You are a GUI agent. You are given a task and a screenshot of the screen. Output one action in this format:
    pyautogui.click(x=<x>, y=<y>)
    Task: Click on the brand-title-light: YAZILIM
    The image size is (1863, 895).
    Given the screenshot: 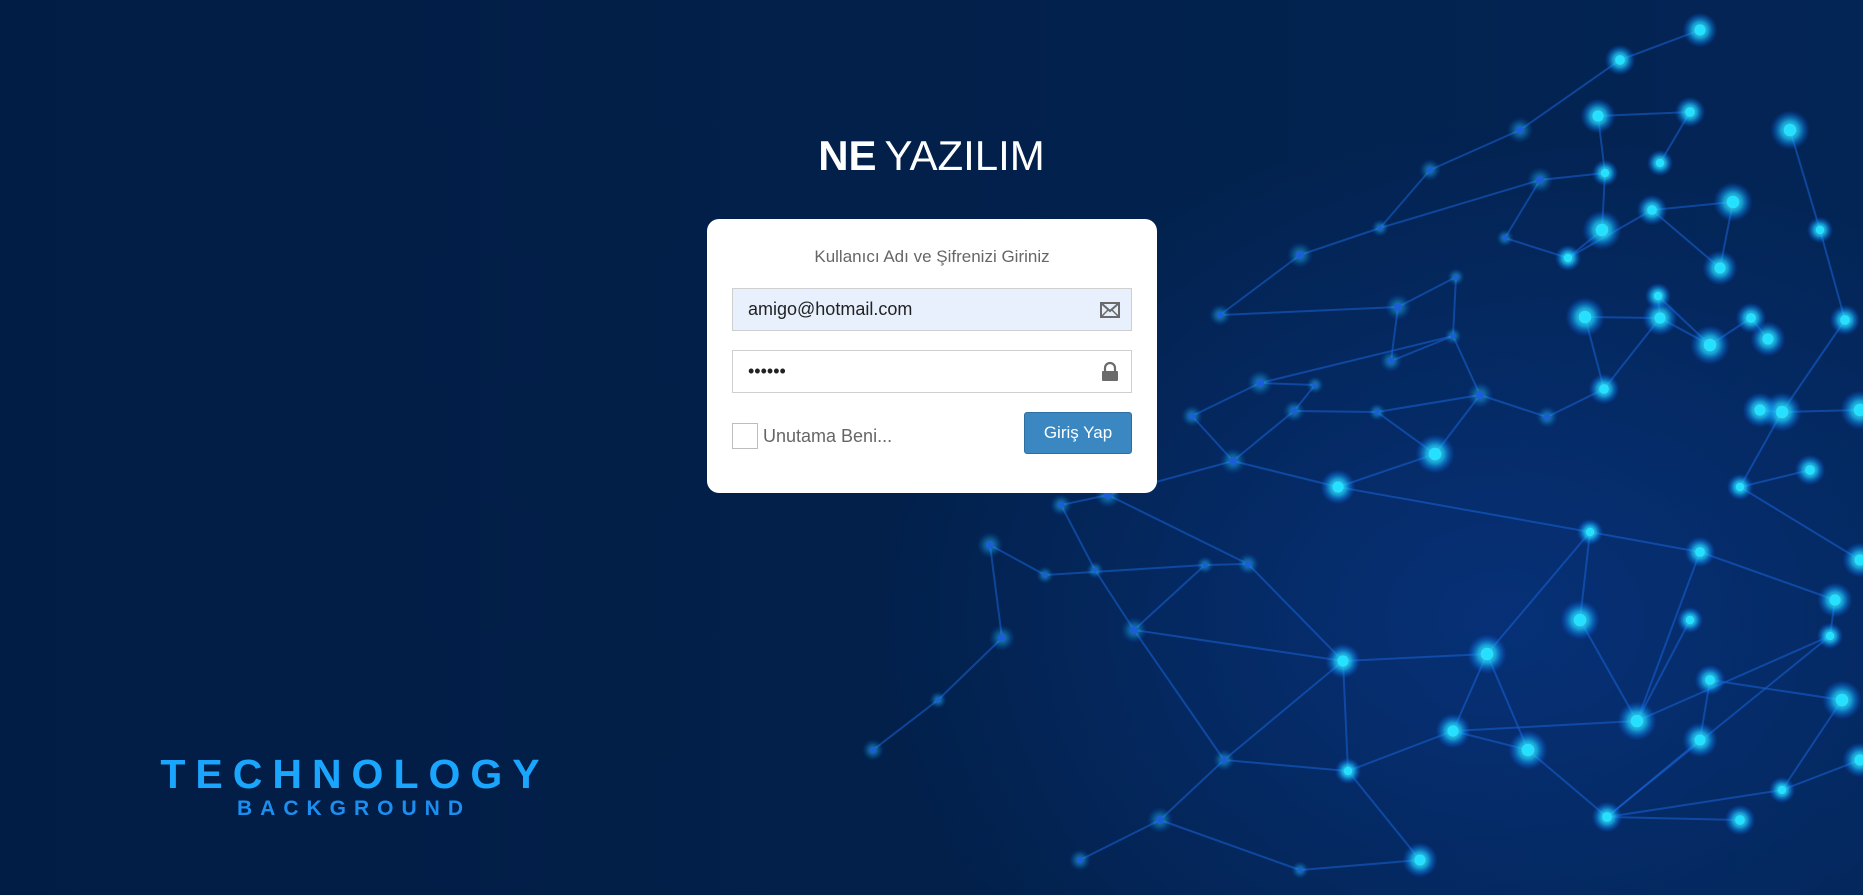 What is the action you would take?
    pyautogui.click(x=964, y=155)
    